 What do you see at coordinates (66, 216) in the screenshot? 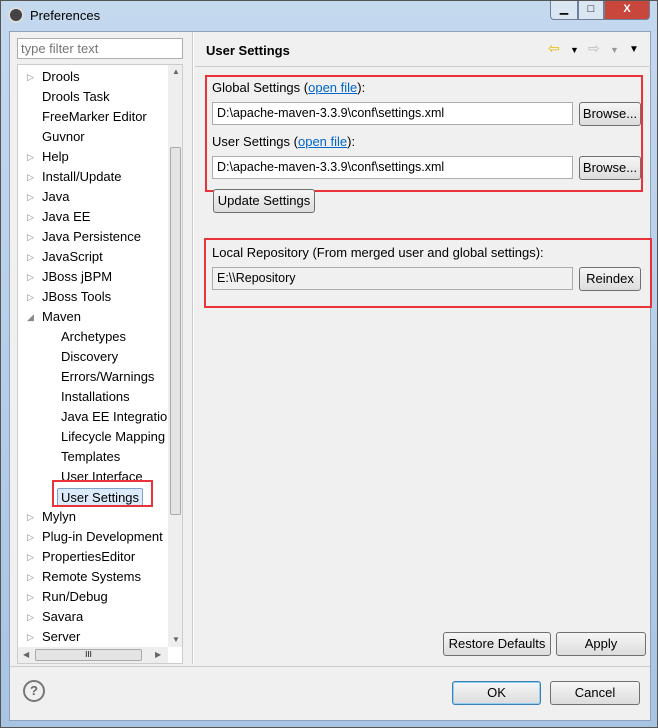
I see `tree-item-label: Java EE` at bounding box center [66, 216].